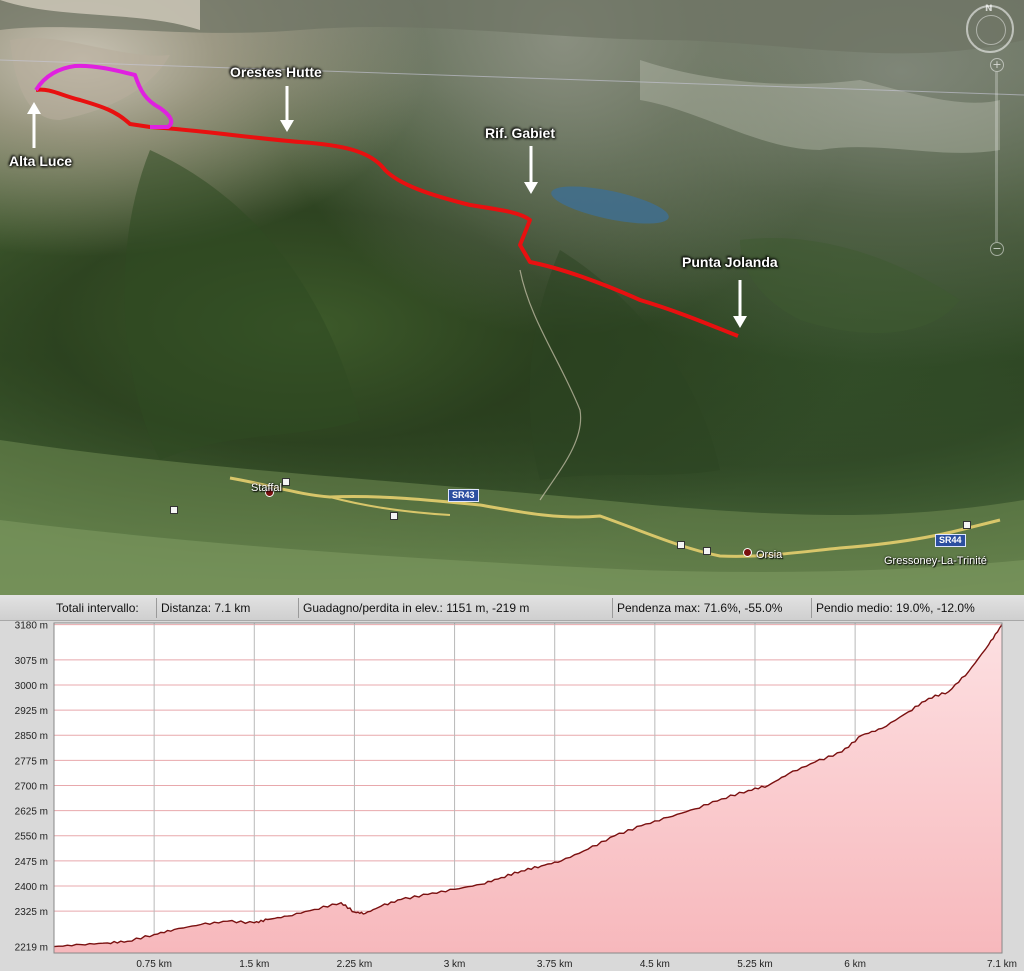  What do you see at coordinates (31, 661) in the screenshot?
I see `y-tick-label-11: 3075 m` at bounding box center [31, 661].